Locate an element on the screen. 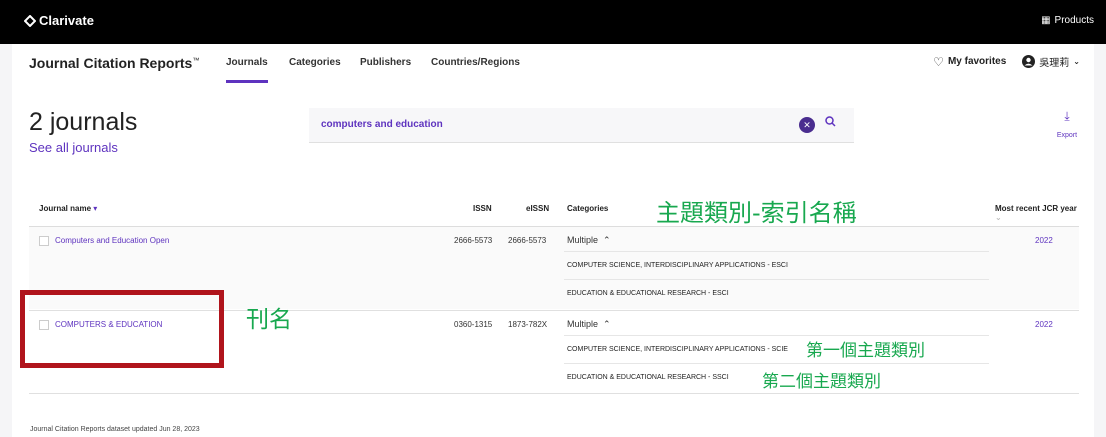  app-title: Journal Citation Reports™ is located at coordinates (114, 63).